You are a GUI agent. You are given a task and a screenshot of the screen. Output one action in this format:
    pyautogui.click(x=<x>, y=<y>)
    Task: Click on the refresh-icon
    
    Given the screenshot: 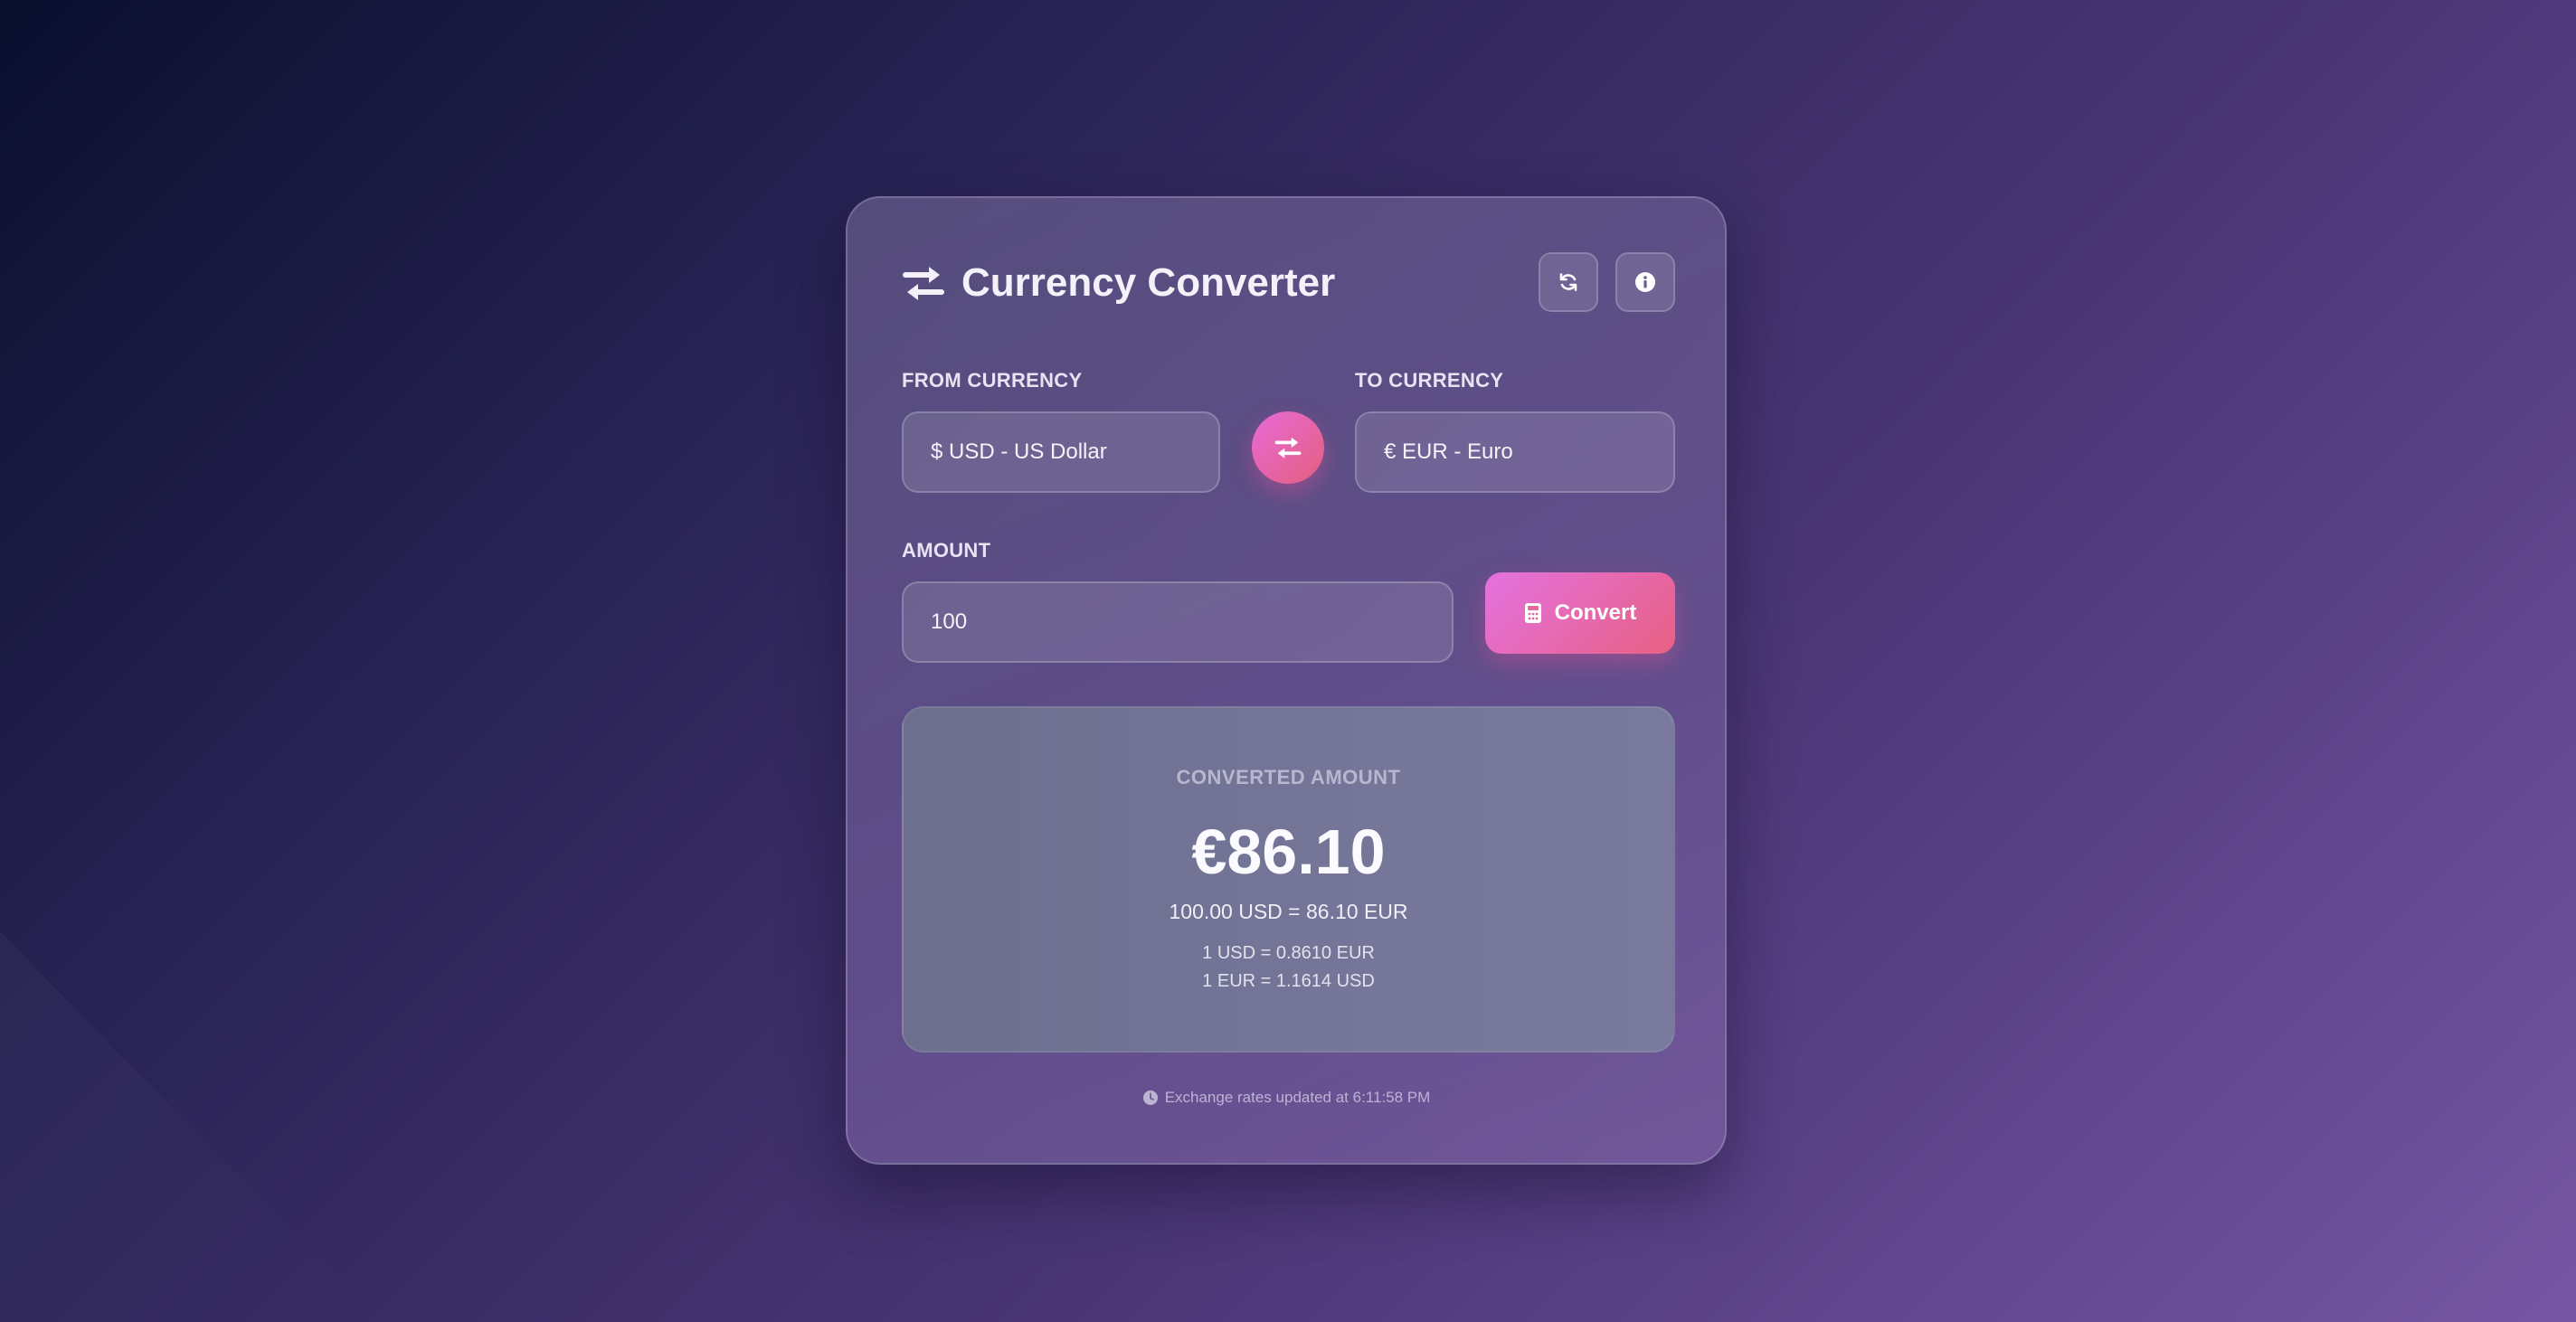 What is the action you would take?
    pyautogui.click(x=1568, y=282)
    